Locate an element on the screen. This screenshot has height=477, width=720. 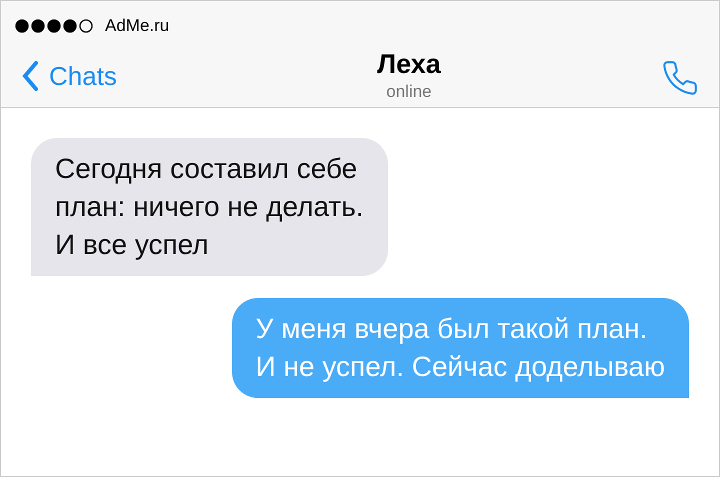
chevron-left-icon is located at coordinates (30, 76).